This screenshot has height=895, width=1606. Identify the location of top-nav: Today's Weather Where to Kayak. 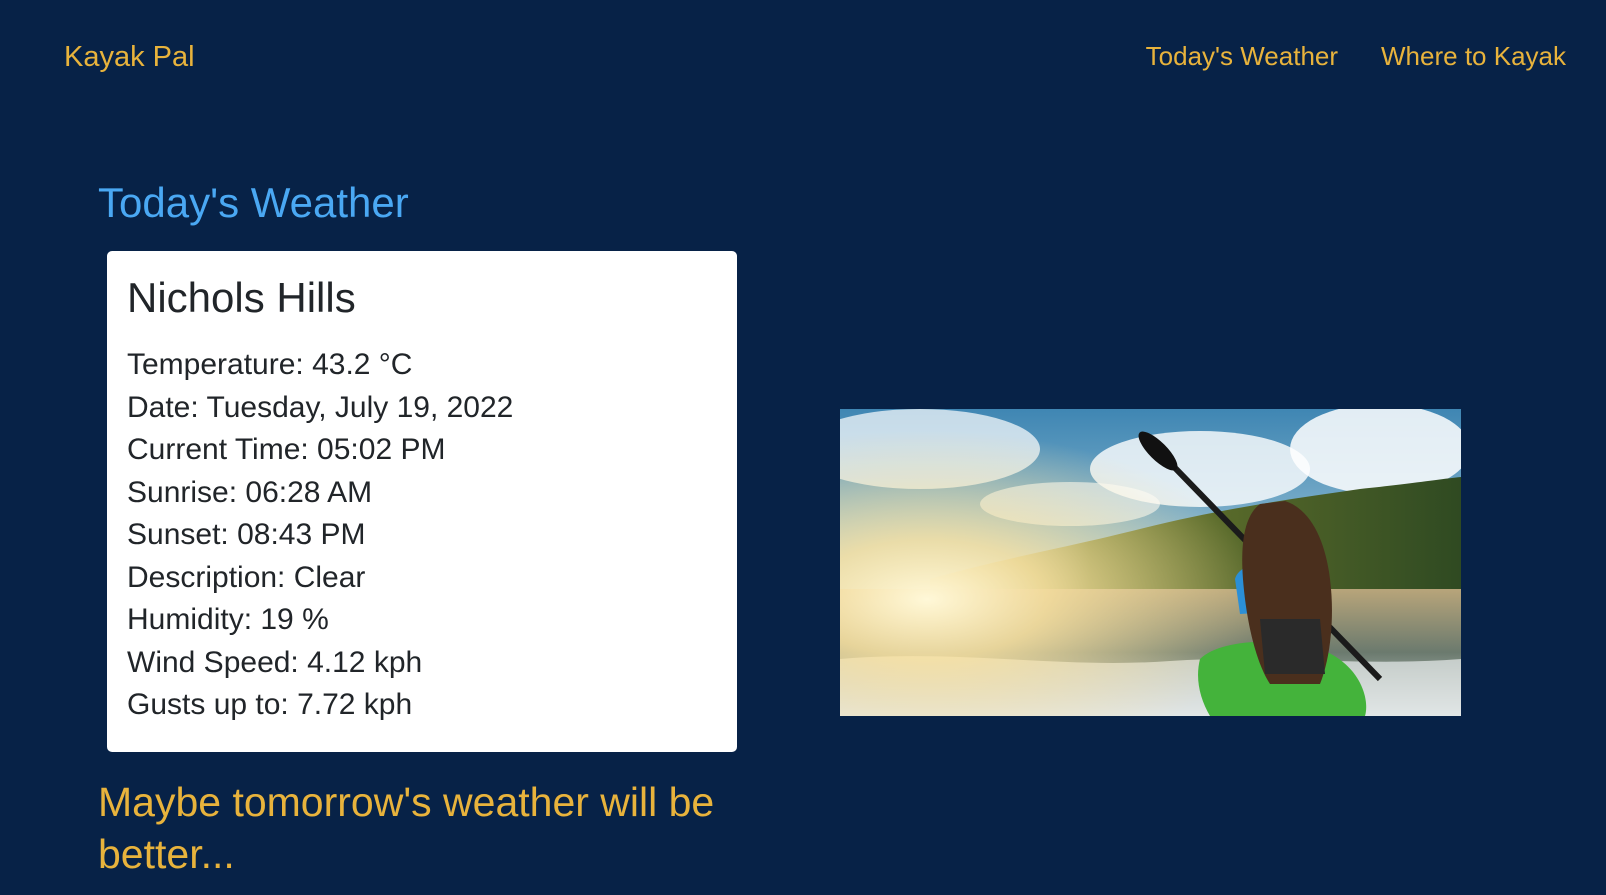
(1356, 56).